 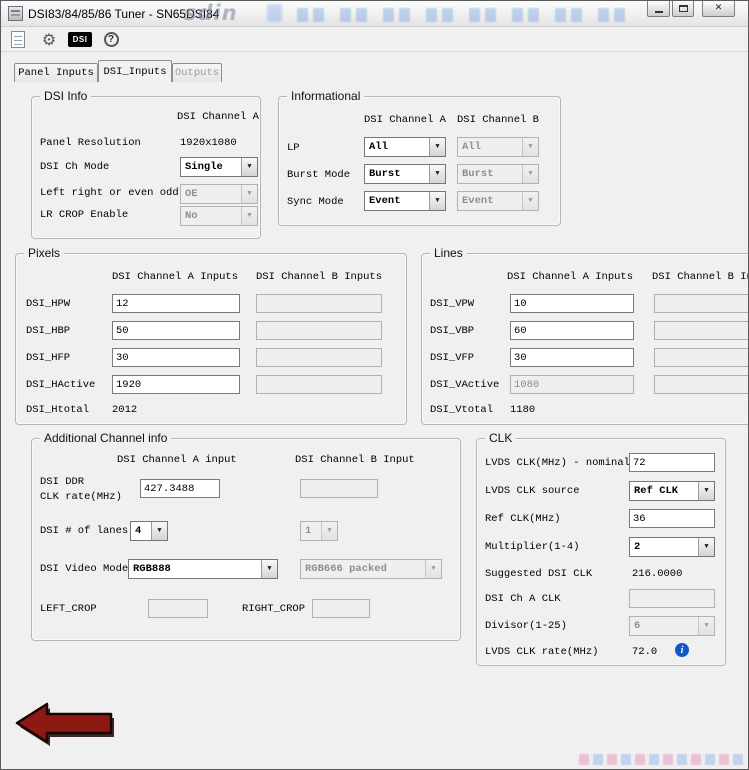 I want to click on tab-label: Outputs, so click(x=197, y=73).